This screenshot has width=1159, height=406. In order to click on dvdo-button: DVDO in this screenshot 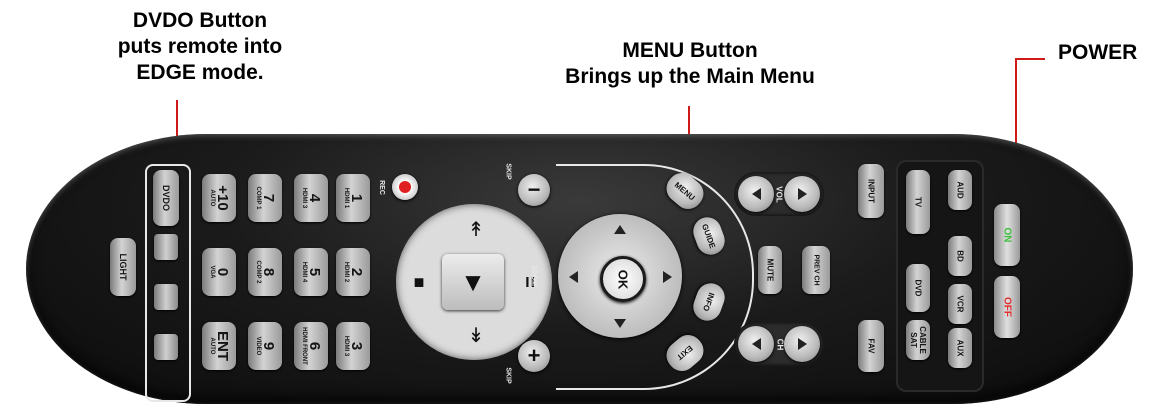, I will do `click(166, 198)`.